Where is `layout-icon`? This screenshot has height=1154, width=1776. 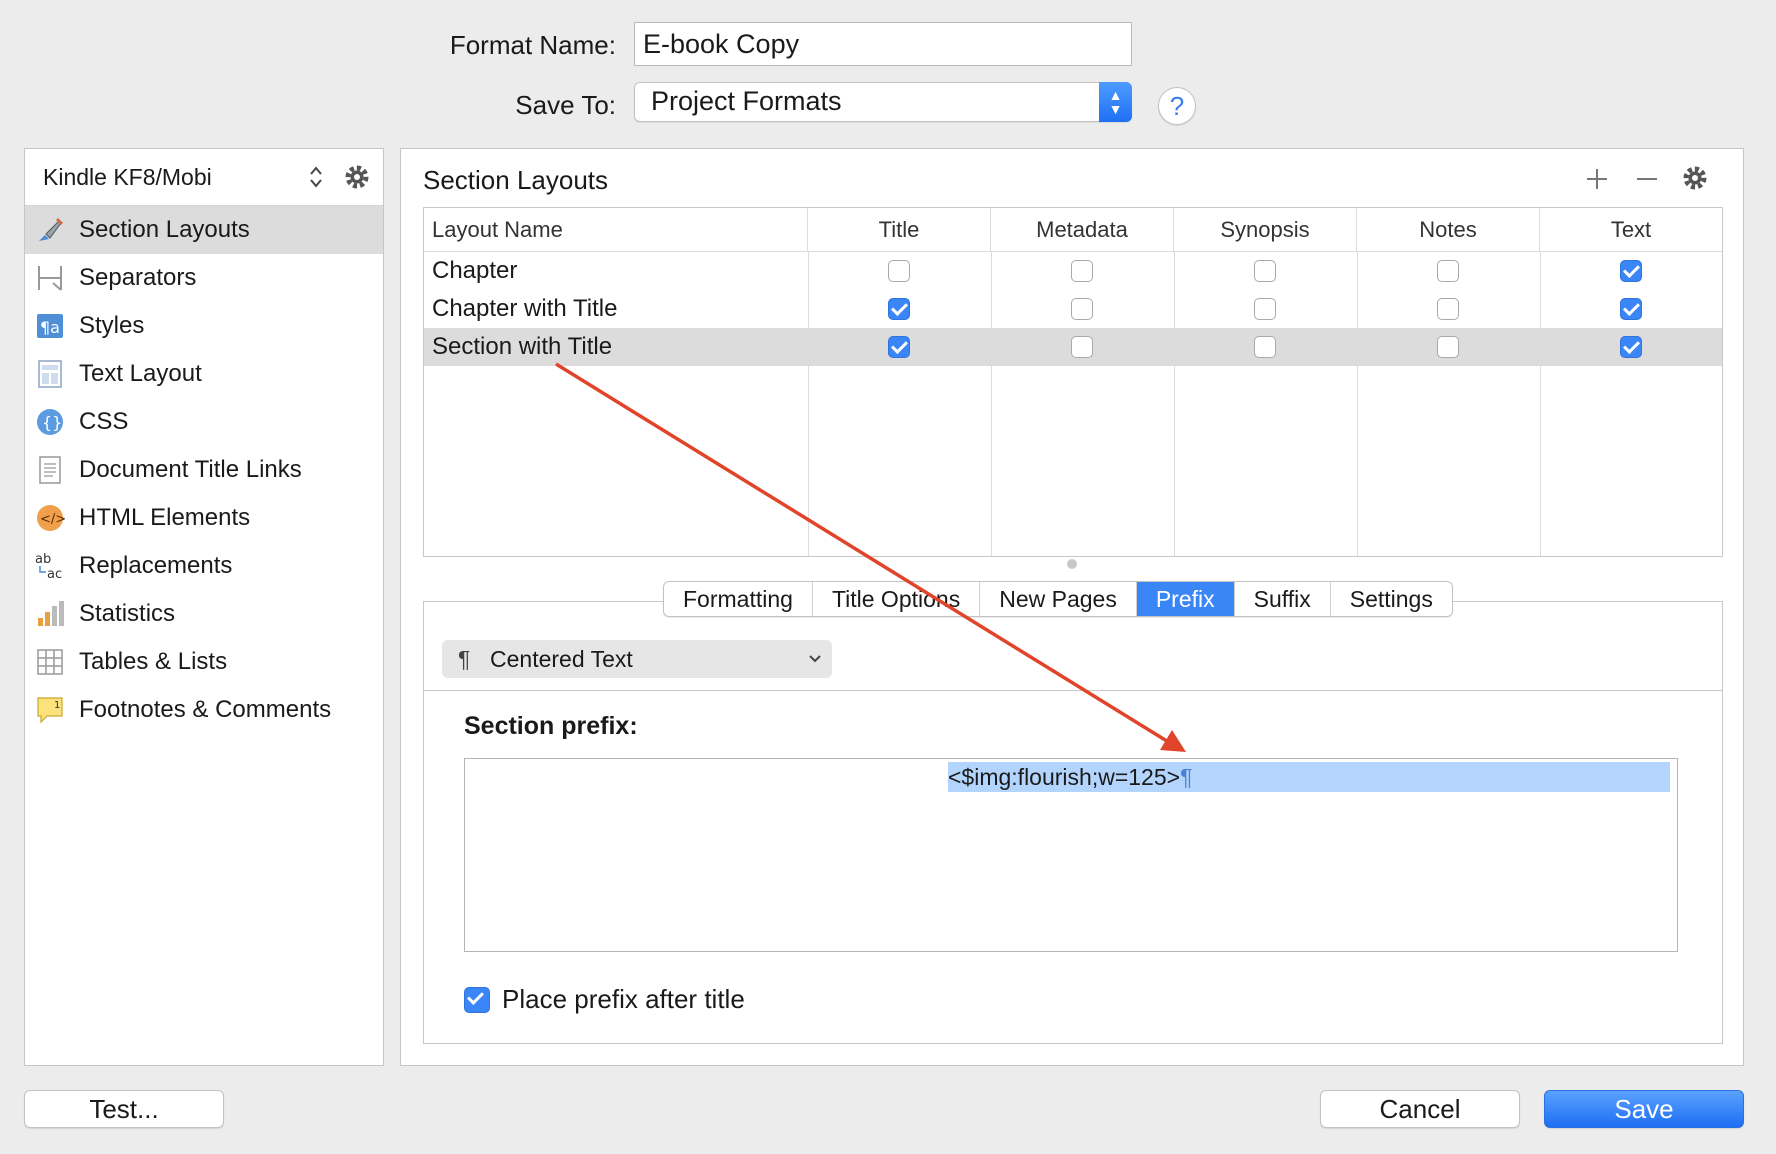
layout-icon is located at coordinates (50, 374).